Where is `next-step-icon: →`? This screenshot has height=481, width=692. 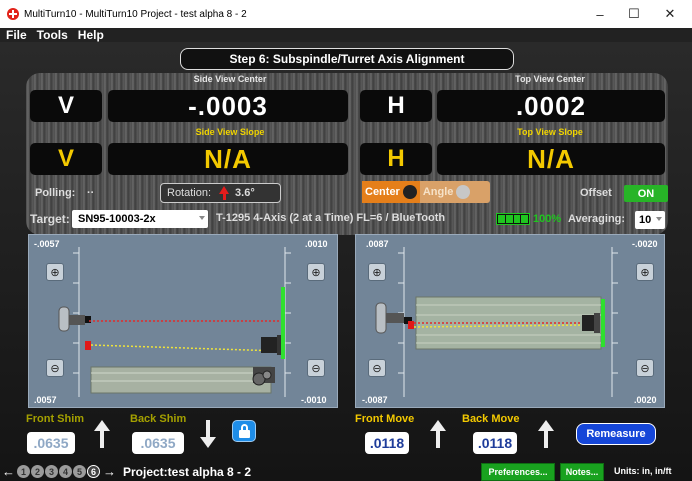
next-step-icon: → is located at coordinates (109, 471).